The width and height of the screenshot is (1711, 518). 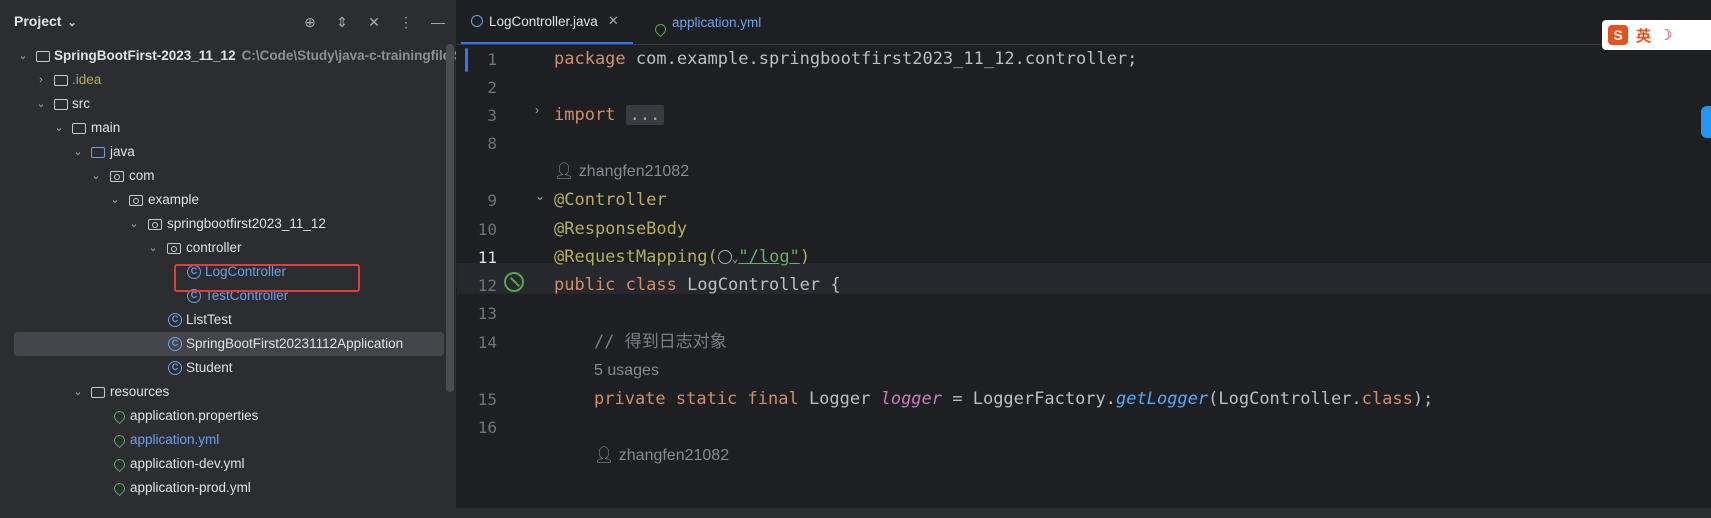 I want to click on project-view-selector: Project ⌄, so click(x=45, y=21).